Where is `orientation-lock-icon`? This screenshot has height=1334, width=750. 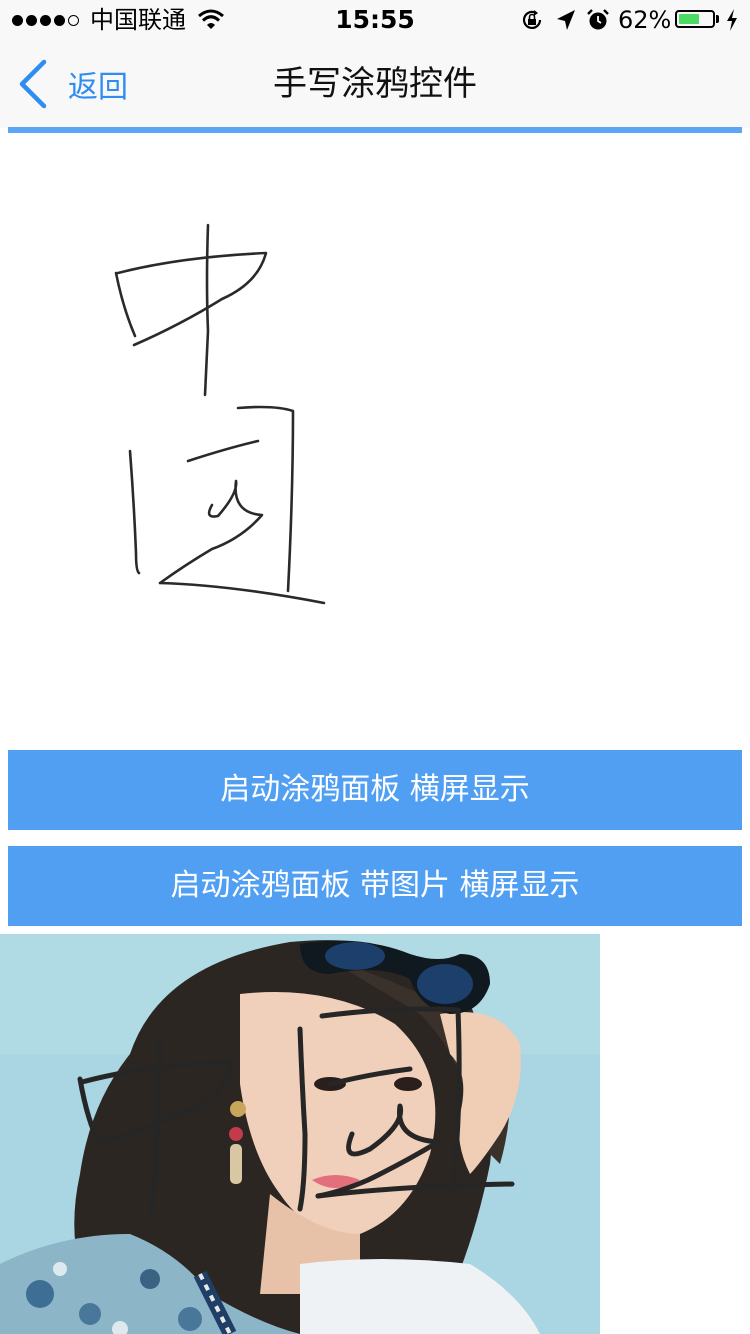 orientation-lock-icon is located at coordinates (532, 19).